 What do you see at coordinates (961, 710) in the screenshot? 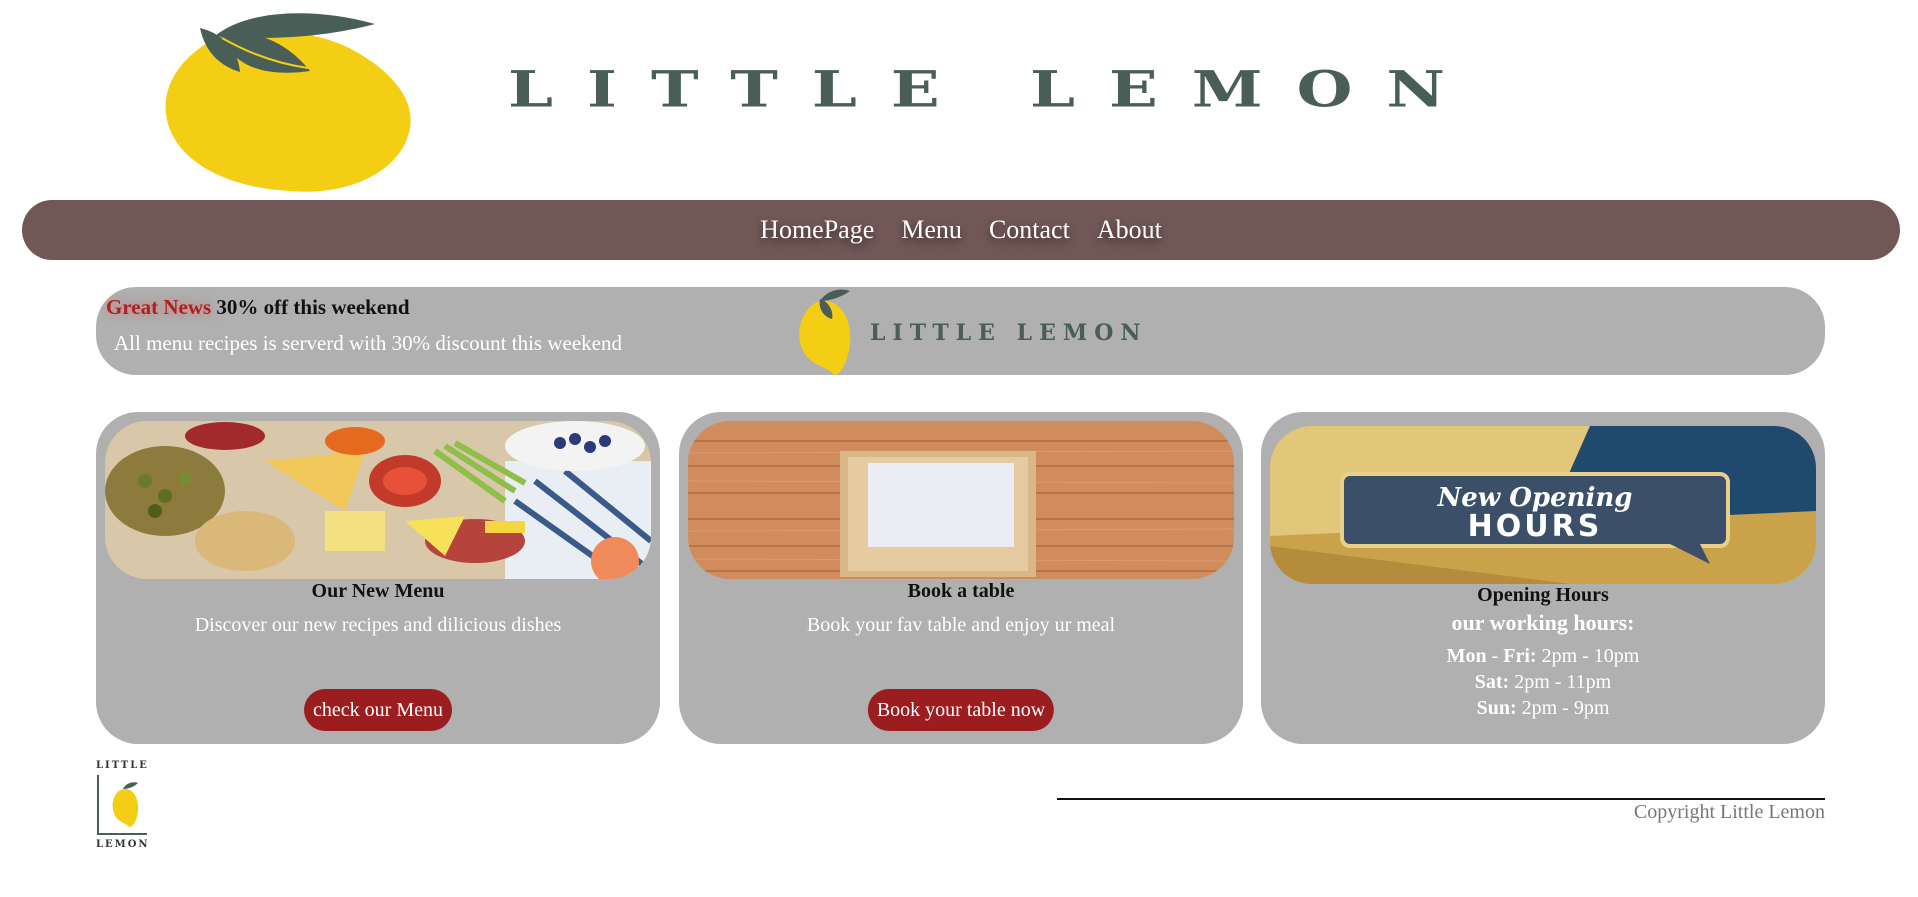
I see `book-table-button: Book your table now` at bounding box center [961, 710].